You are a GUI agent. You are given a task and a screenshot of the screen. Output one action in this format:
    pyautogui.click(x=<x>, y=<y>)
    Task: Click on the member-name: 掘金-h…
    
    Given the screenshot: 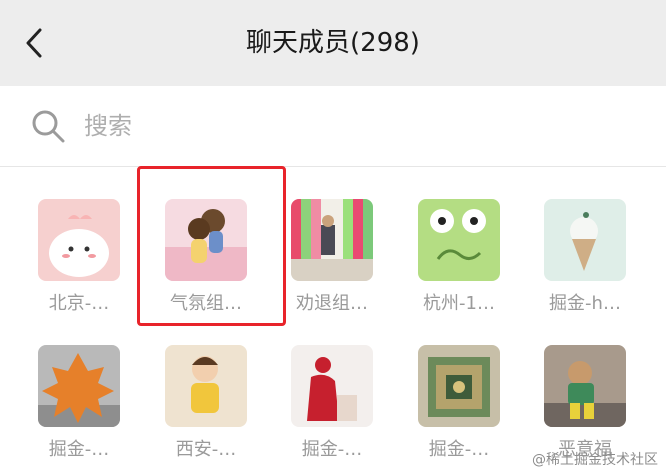 What is the action you would take?
    pyautogui.click(x=585, y=303)
    